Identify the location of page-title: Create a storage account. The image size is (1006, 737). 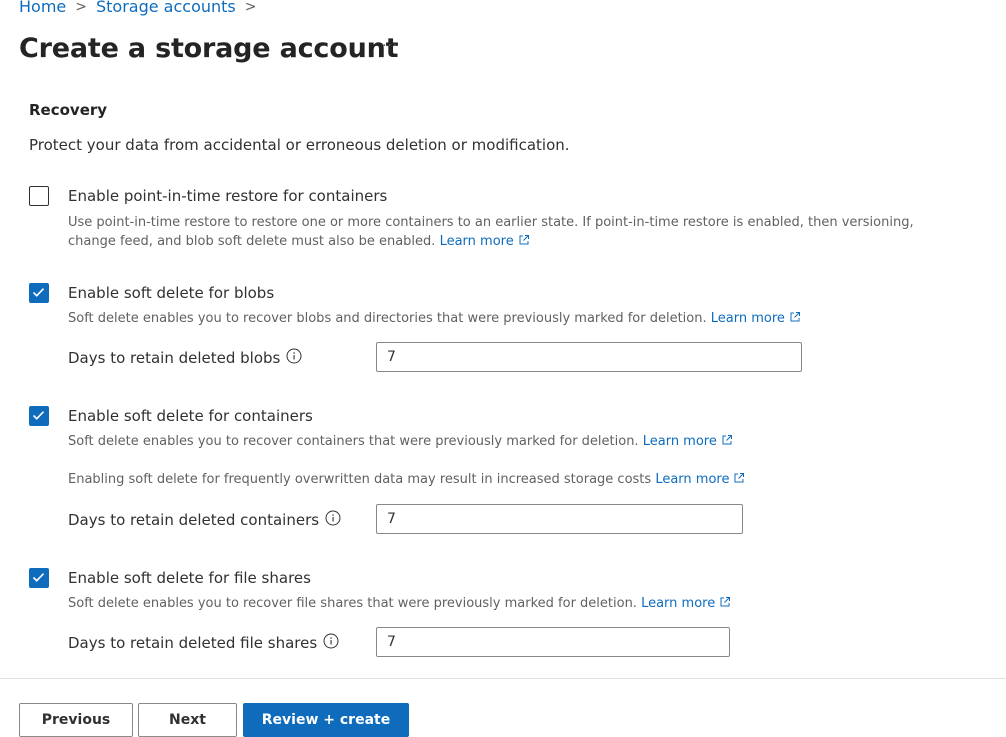
(209, 48).